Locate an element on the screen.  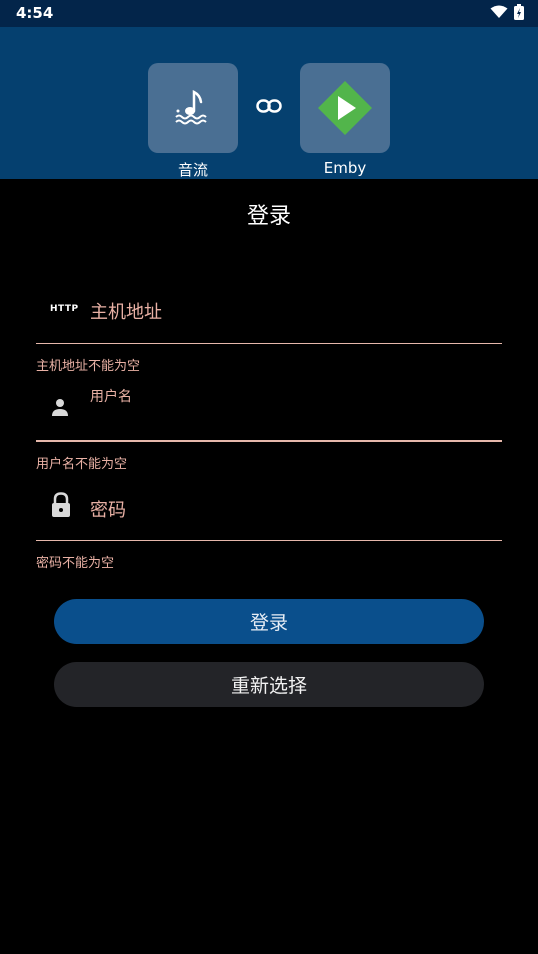
yinliu-app-tile is located at coordinates (193, 108).